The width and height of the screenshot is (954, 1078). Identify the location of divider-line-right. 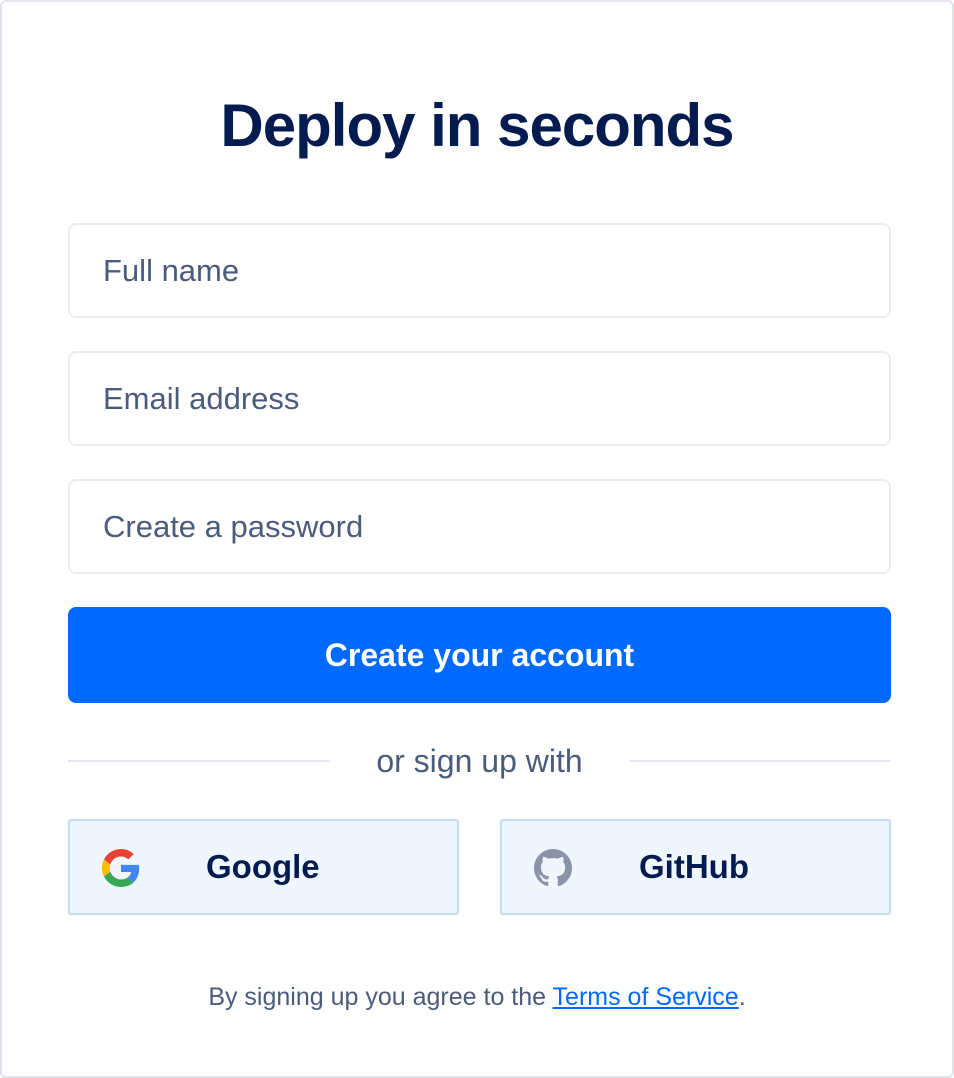
(760, 761).